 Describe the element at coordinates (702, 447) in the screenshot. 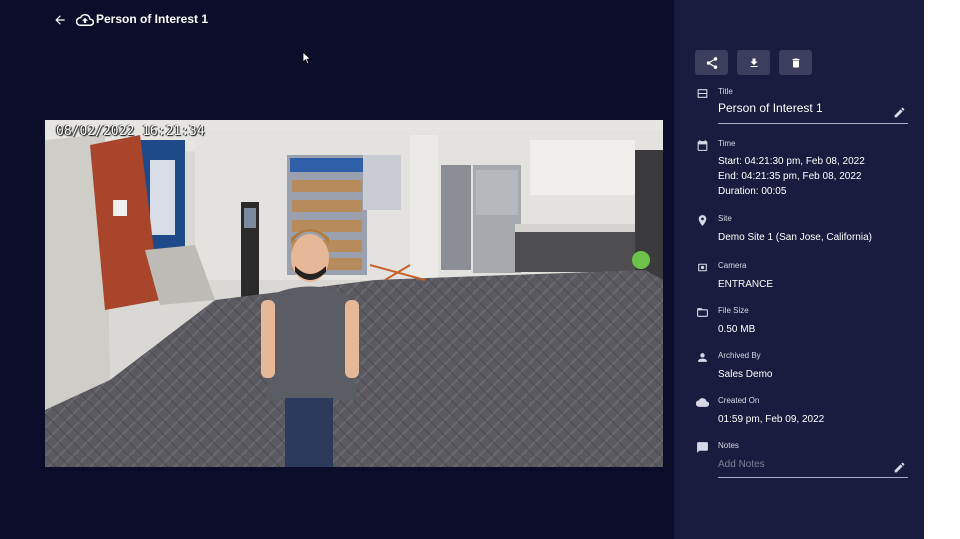

I see `notes-icon` at that location.